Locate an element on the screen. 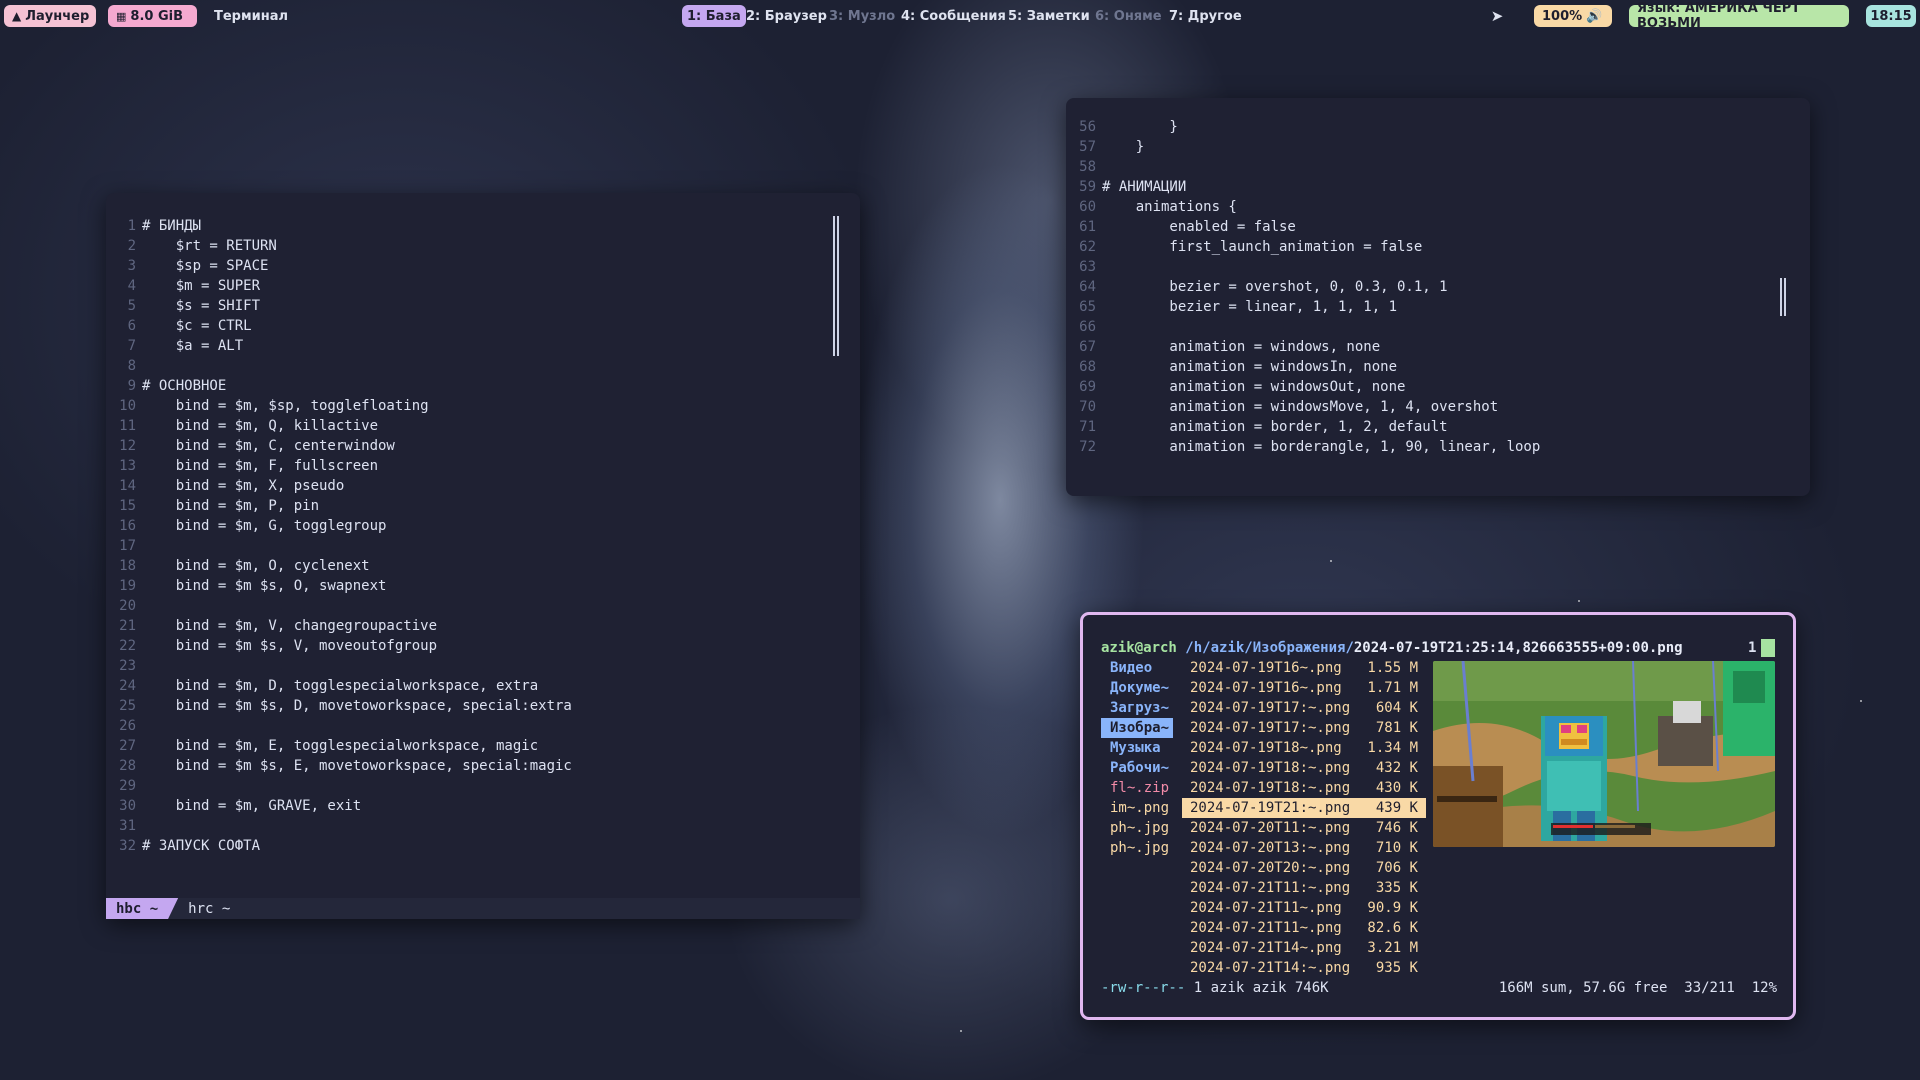 This screenshot has height=1080, width=1920. code-line: 68 animation = windowsIn, none is located at coordinates (1303, 367).